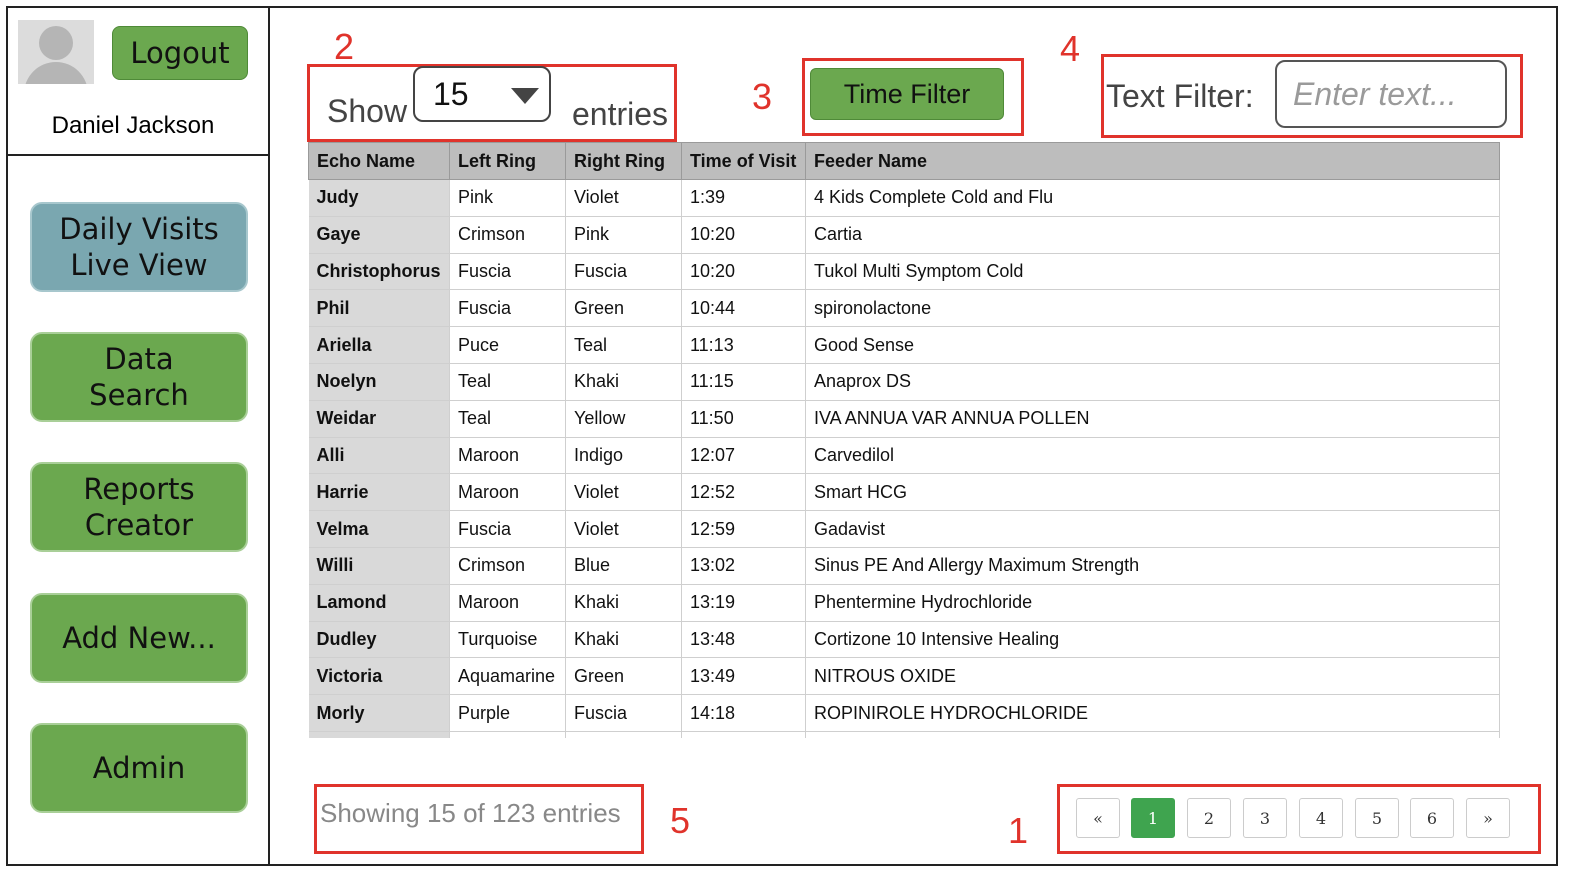  Describe the element at coordinates (762, 96) in the screenshot. I see `annotation-number-3: 3` at that location.